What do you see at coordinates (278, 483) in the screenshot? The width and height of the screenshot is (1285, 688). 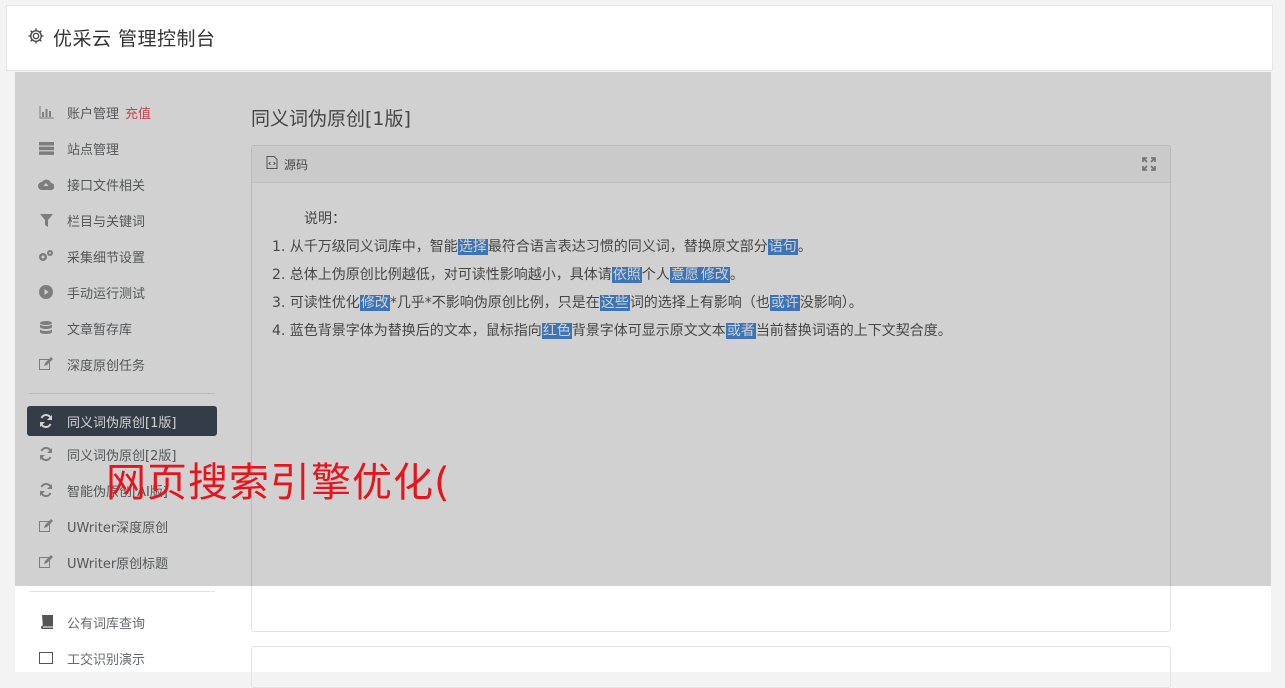 I see `watermark-text: 网页搜索引擎优化(` at bounding box center [278, 483].